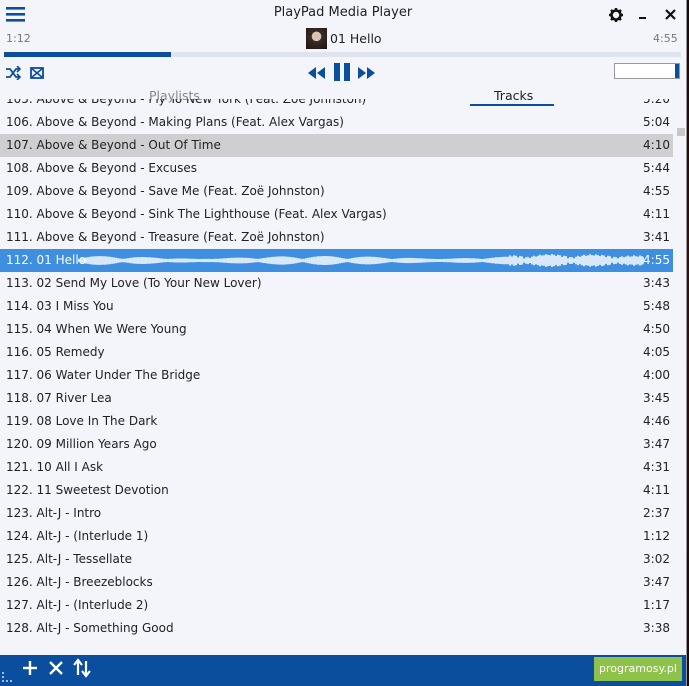  What do you see at coordinates (336, 559) in the screenshot?
I see `track-row: 125. Alt-J - Tessellate 3:02` at bounding box center [336, 559].